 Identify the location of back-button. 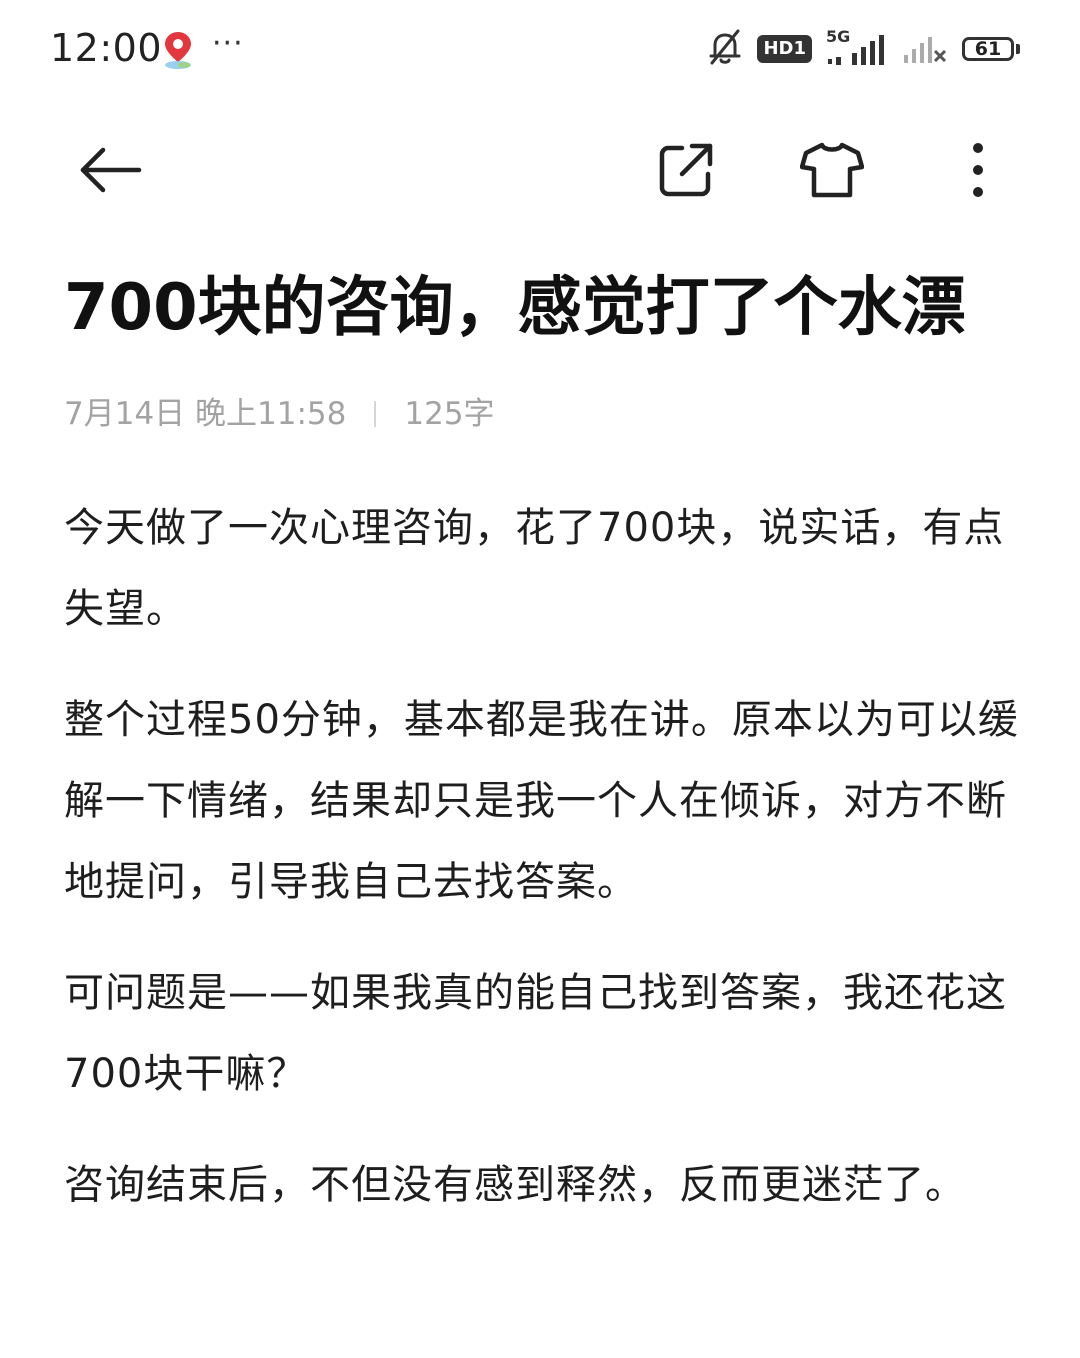
(112, 170).